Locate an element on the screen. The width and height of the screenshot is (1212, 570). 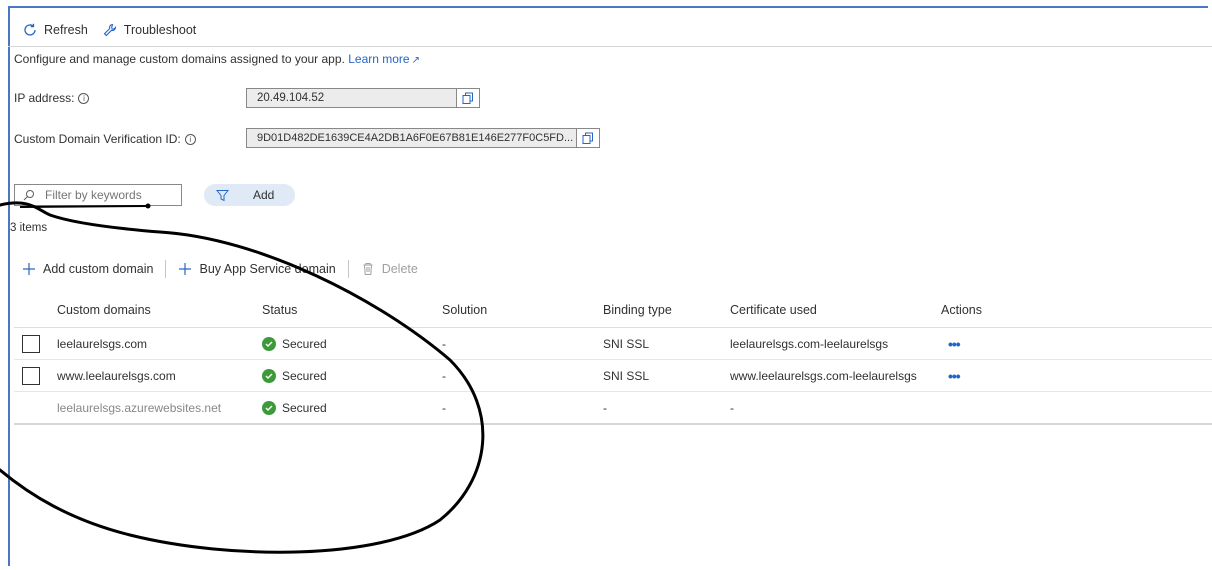
buy-domain-button: Buy App Service domain is located at coordinates (257, 269).